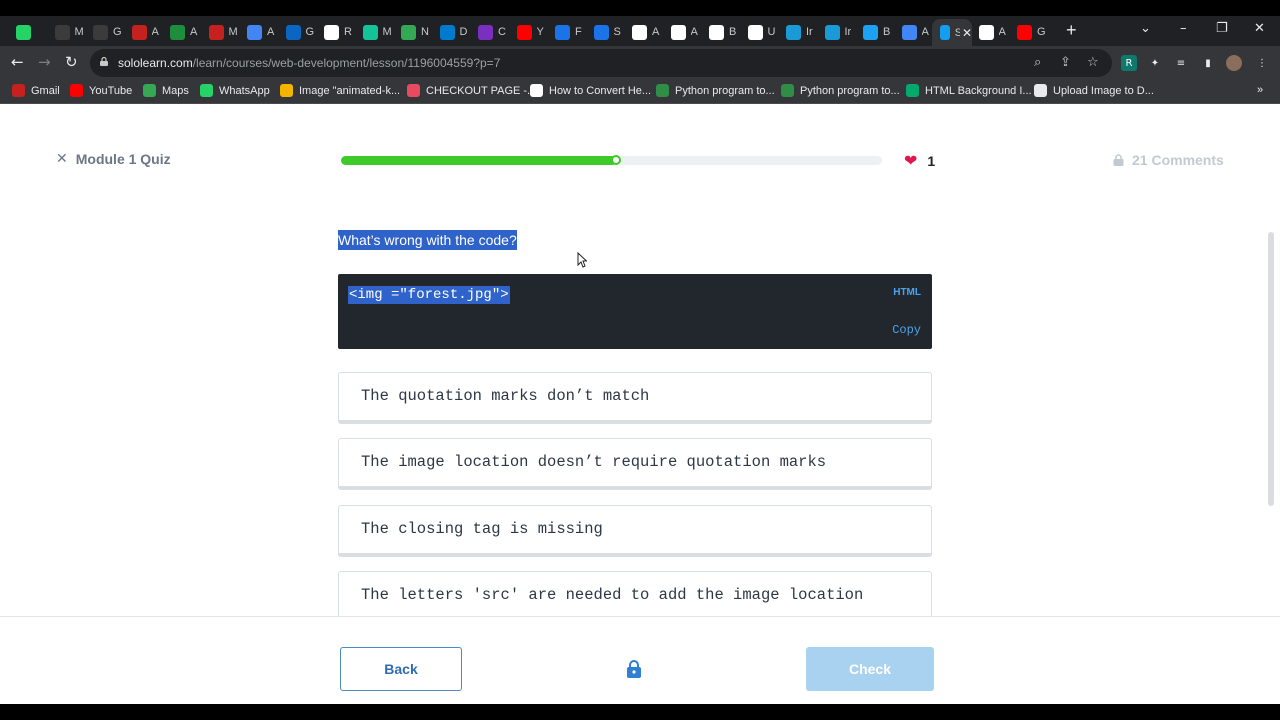 The height and width of the screenshot is (720, 1280). I want to click on answer-option: The closing tag is missing, so click(635, 531).